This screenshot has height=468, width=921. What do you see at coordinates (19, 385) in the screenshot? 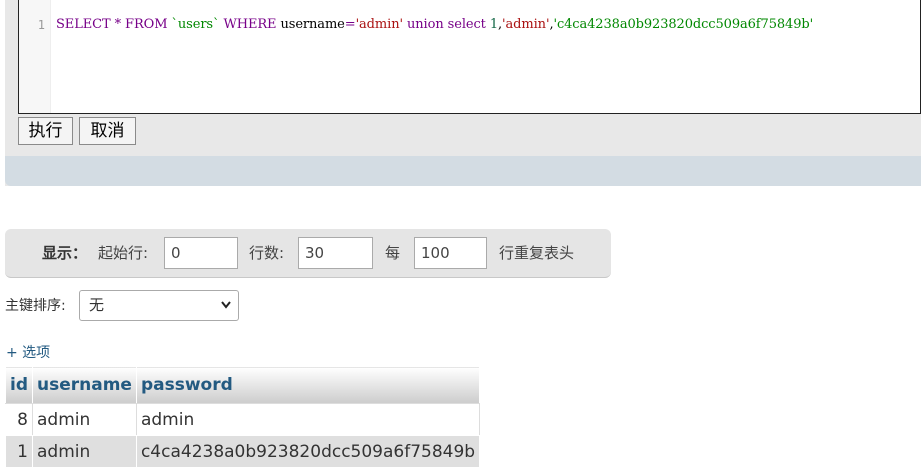
I see `column-header-id: id` at bounding box center [19, 385].